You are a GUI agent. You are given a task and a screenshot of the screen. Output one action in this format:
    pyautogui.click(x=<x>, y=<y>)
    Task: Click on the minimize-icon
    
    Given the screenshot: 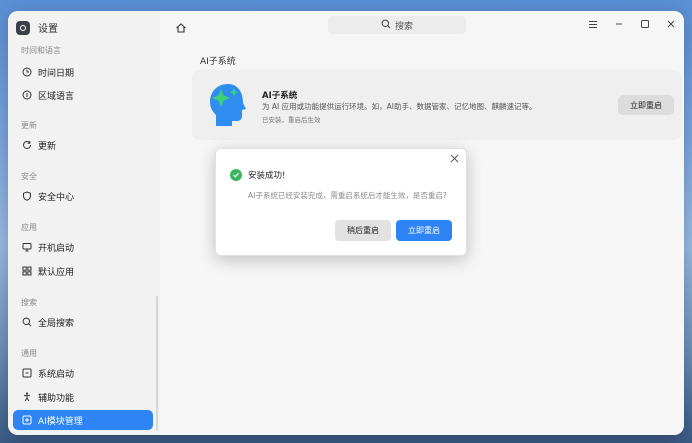 What is the action you would take?
    pyautogui.click(x=619, y=24)
    